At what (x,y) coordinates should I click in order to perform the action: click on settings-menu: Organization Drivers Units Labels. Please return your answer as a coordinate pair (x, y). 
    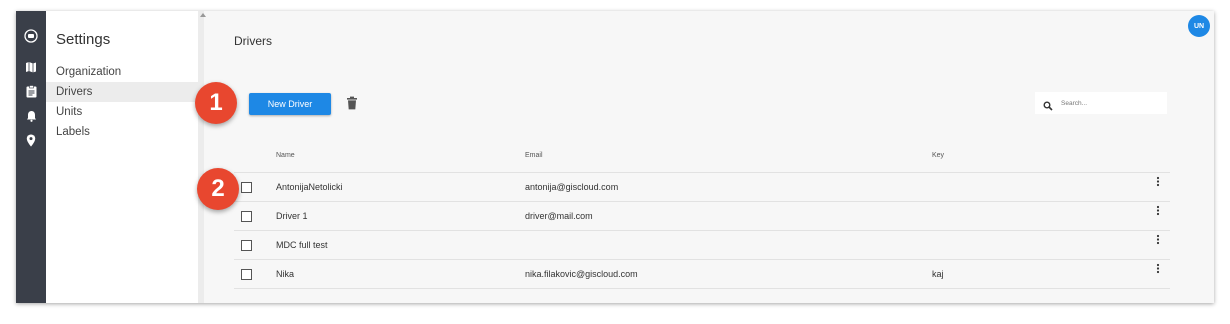
    Looking at the image, I should click on (122, 102).